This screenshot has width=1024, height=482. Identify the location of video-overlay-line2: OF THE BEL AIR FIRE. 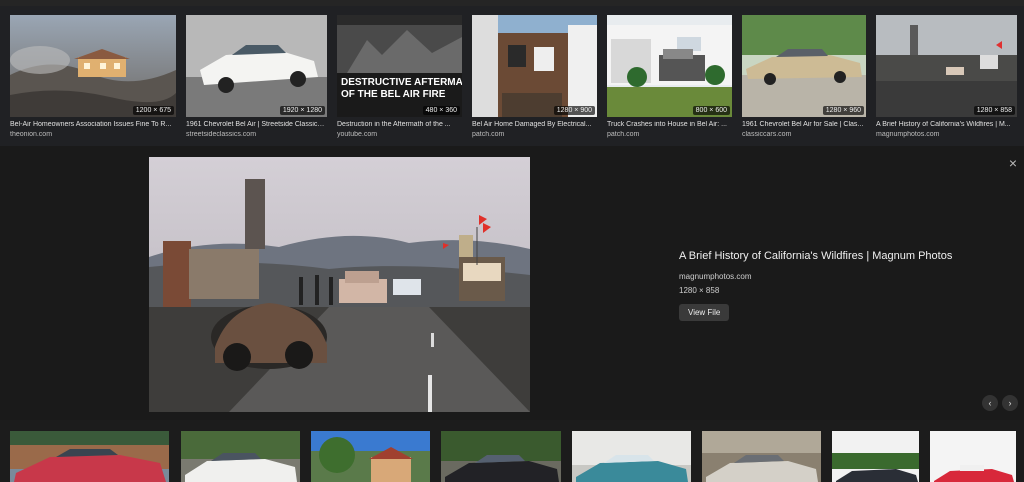
(393, 94).